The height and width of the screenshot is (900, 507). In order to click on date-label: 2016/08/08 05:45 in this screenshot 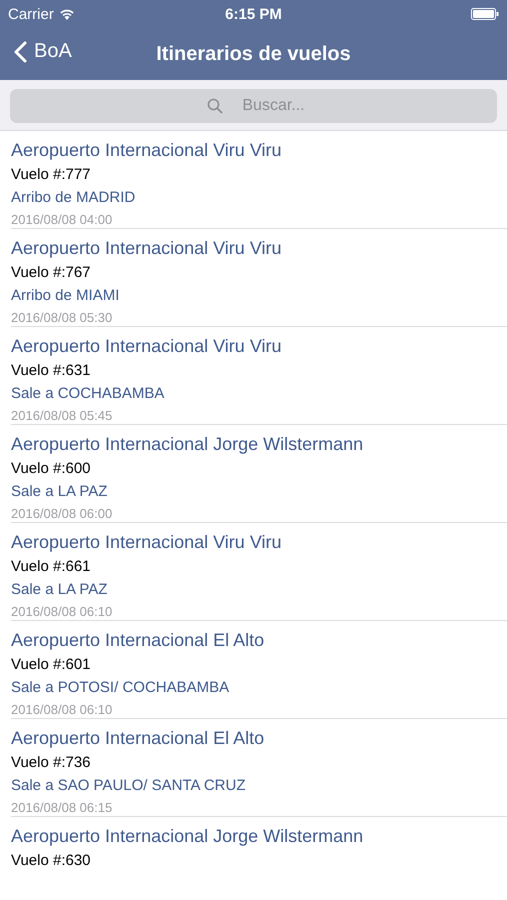, I will do `click(62, 416)`.